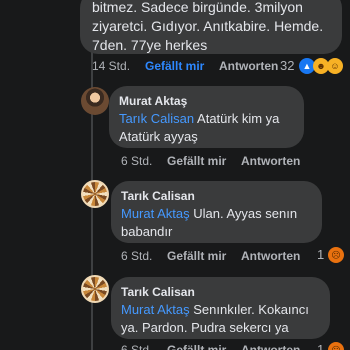 The image size is (350, 350). I want to click on comment-time: 14 Std., so click(111, 66).